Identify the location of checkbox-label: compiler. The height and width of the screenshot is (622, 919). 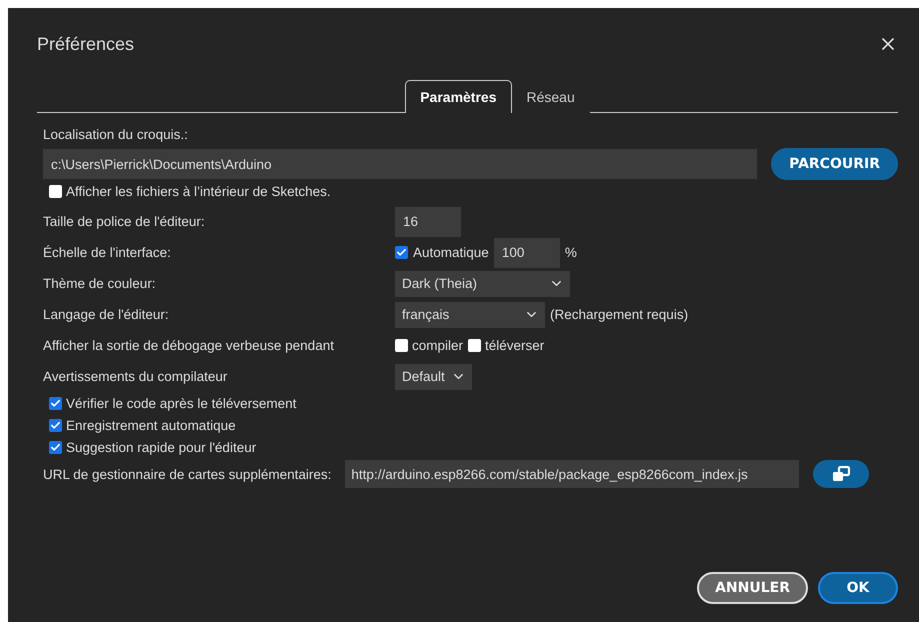
(438, 345).